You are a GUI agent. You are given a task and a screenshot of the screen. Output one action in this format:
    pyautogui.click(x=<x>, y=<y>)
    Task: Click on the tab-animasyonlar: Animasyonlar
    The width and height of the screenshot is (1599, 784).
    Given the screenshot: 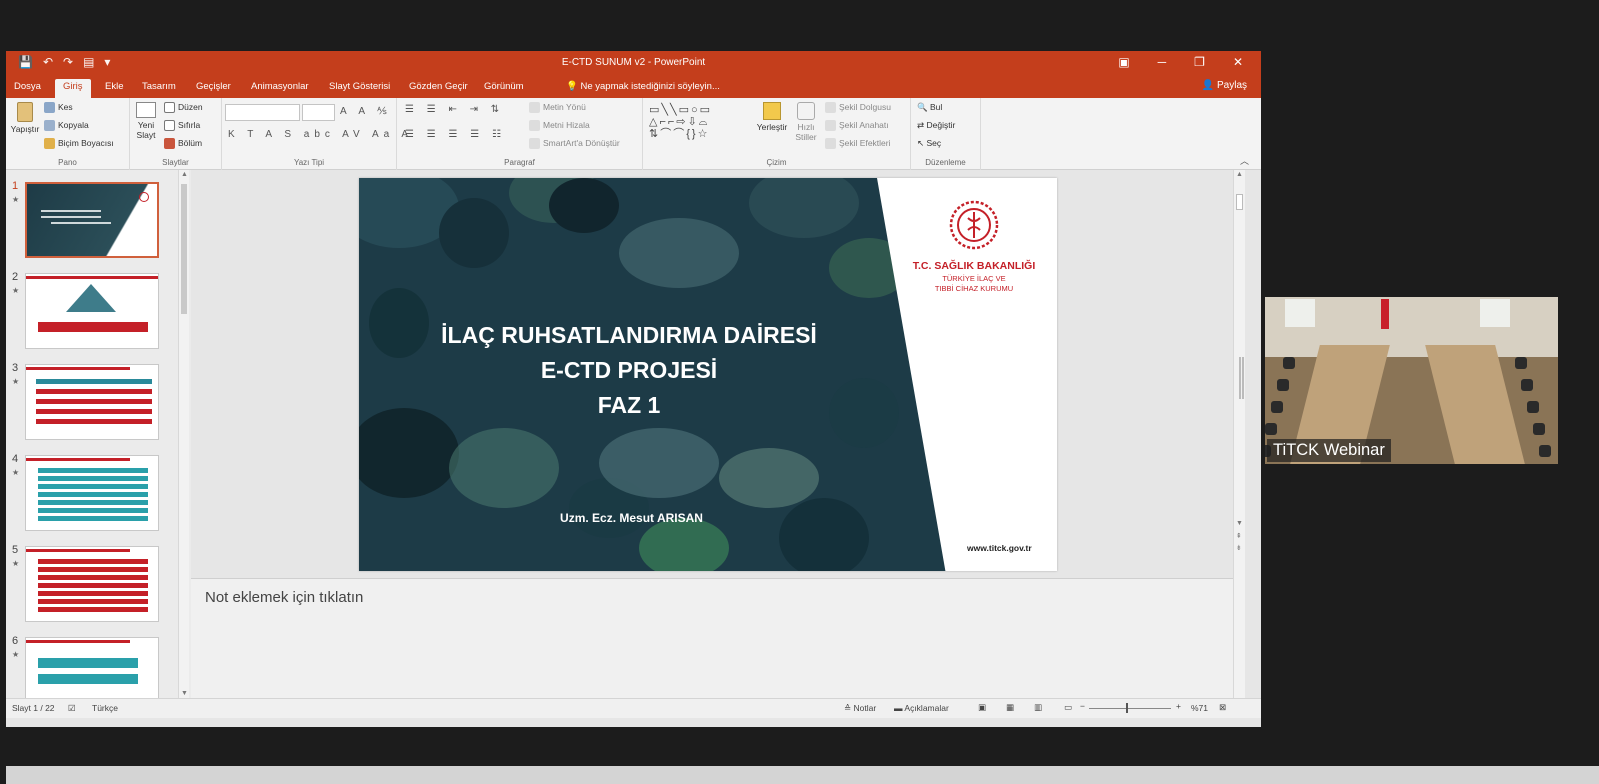 What is the action you would take?
    pyautogui.click(x=280, y=86)
    